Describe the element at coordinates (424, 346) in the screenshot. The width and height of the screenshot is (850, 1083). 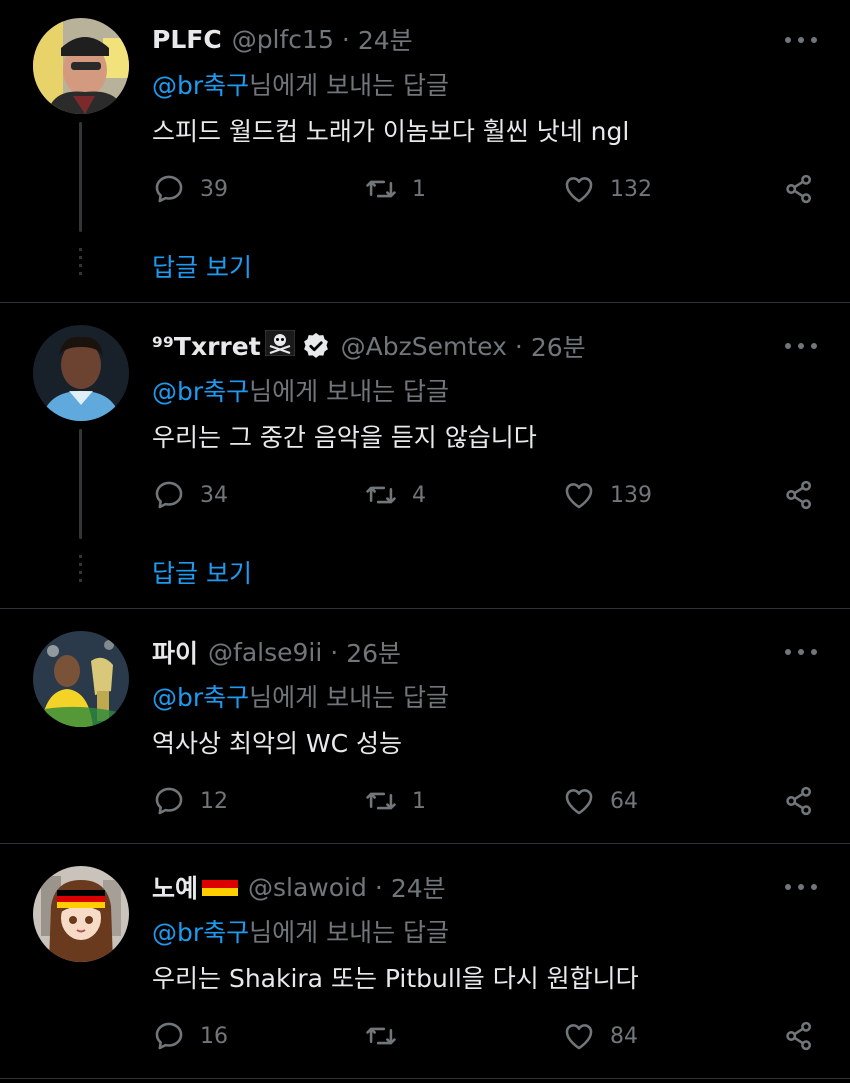
I see `user-handle: @AbzSemtex` at that location.